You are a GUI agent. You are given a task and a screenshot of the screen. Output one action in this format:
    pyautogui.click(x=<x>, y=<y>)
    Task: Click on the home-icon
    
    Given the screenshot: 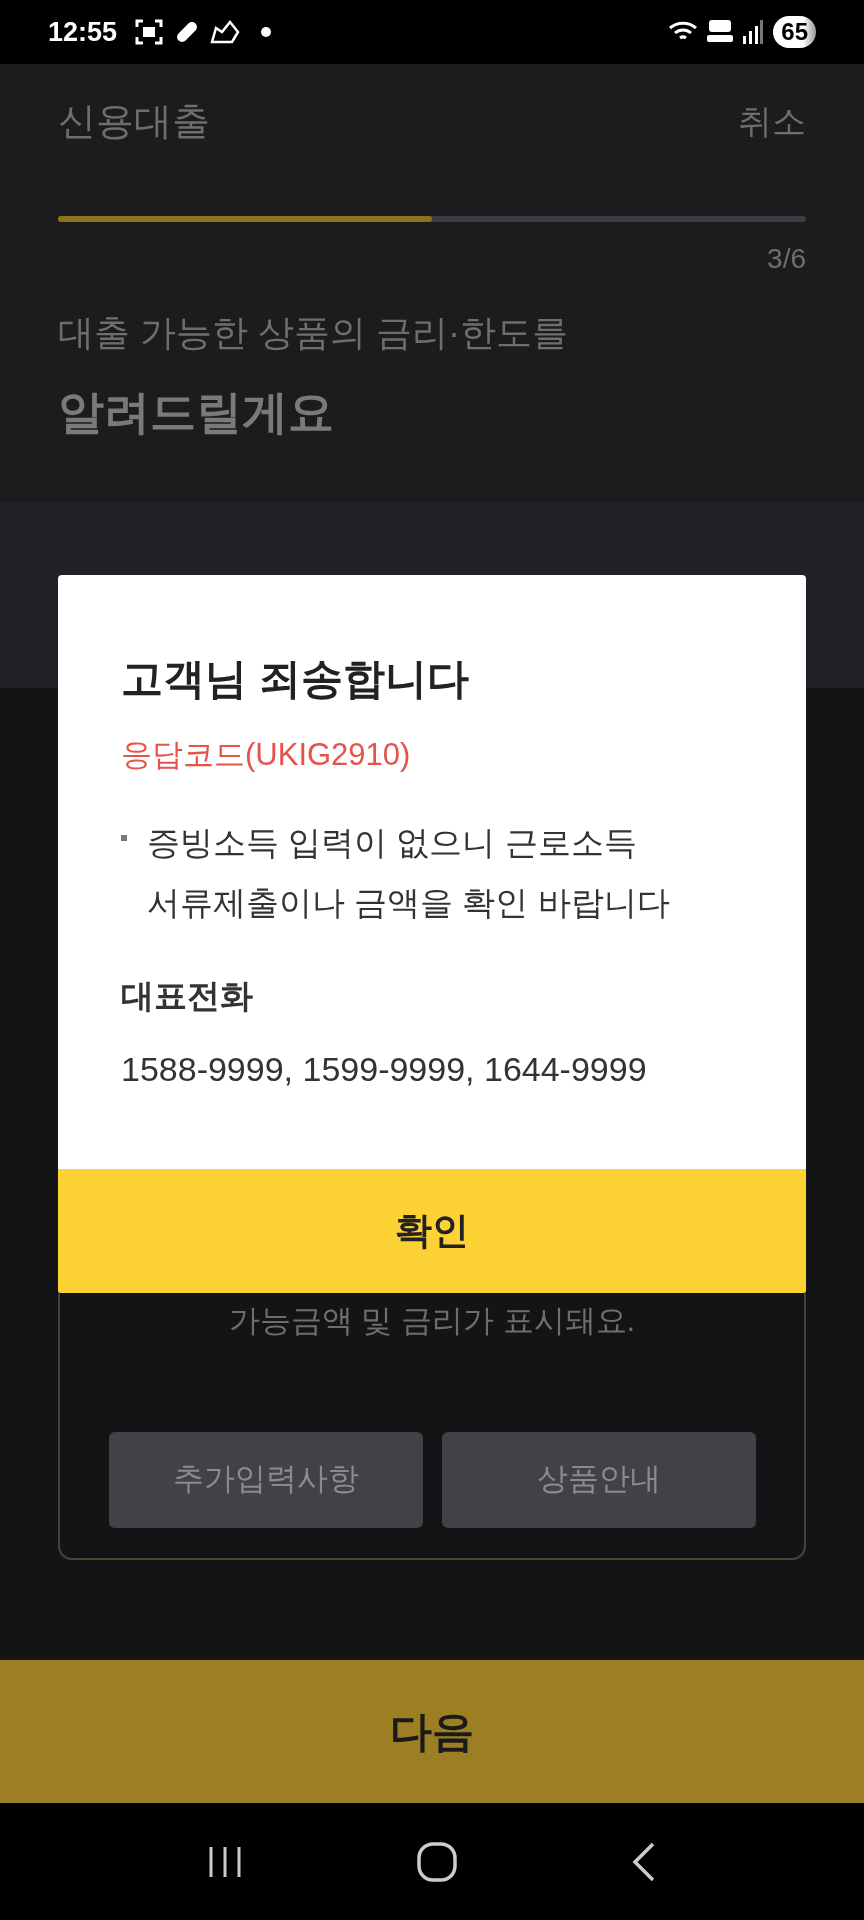 What is the action you would take?
    pyautogui.click(x=437, y=1861)
    